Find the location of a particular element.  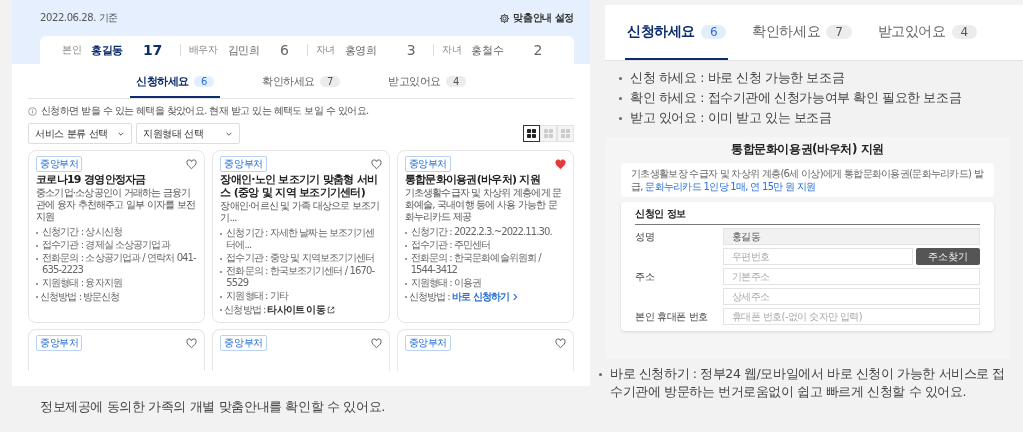

benefit-card: 중앙부처 장애인·노인 보조기기 맞춤형 서비스 (중앙 및 지역 보조기기센터) 장애인·어르신 및 가족 대상으로 보조기기... 신청기간 : 자세한 날짜는 보조기기센터에... 접수기관 : 중앙 및 지역보조기기센터 전화문의 : 한국보조기기센터 / 1670-5529 지원형태 : 기타 신청방법 : 타사이트 이동 is located at coordinates (301, 237).